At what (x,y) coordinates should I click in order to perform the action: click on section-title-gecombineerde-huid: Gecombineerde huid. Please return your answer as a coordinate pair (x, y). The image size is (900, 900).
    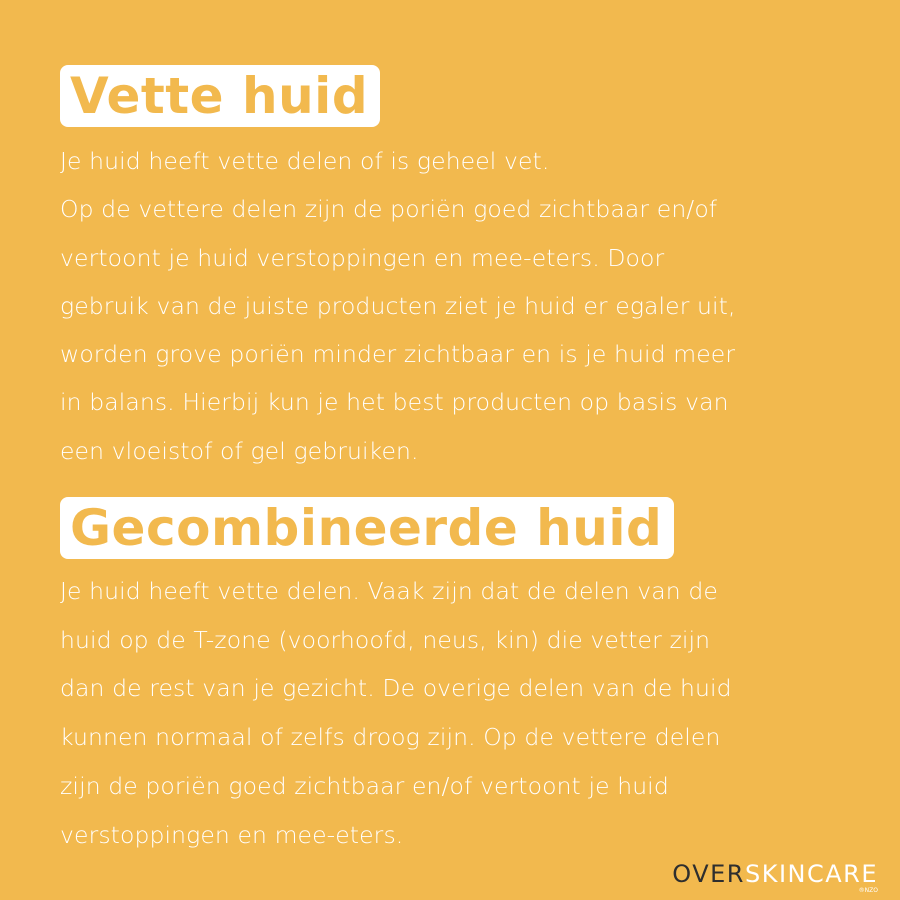
    Looking at the image, I should click on (367, 528).